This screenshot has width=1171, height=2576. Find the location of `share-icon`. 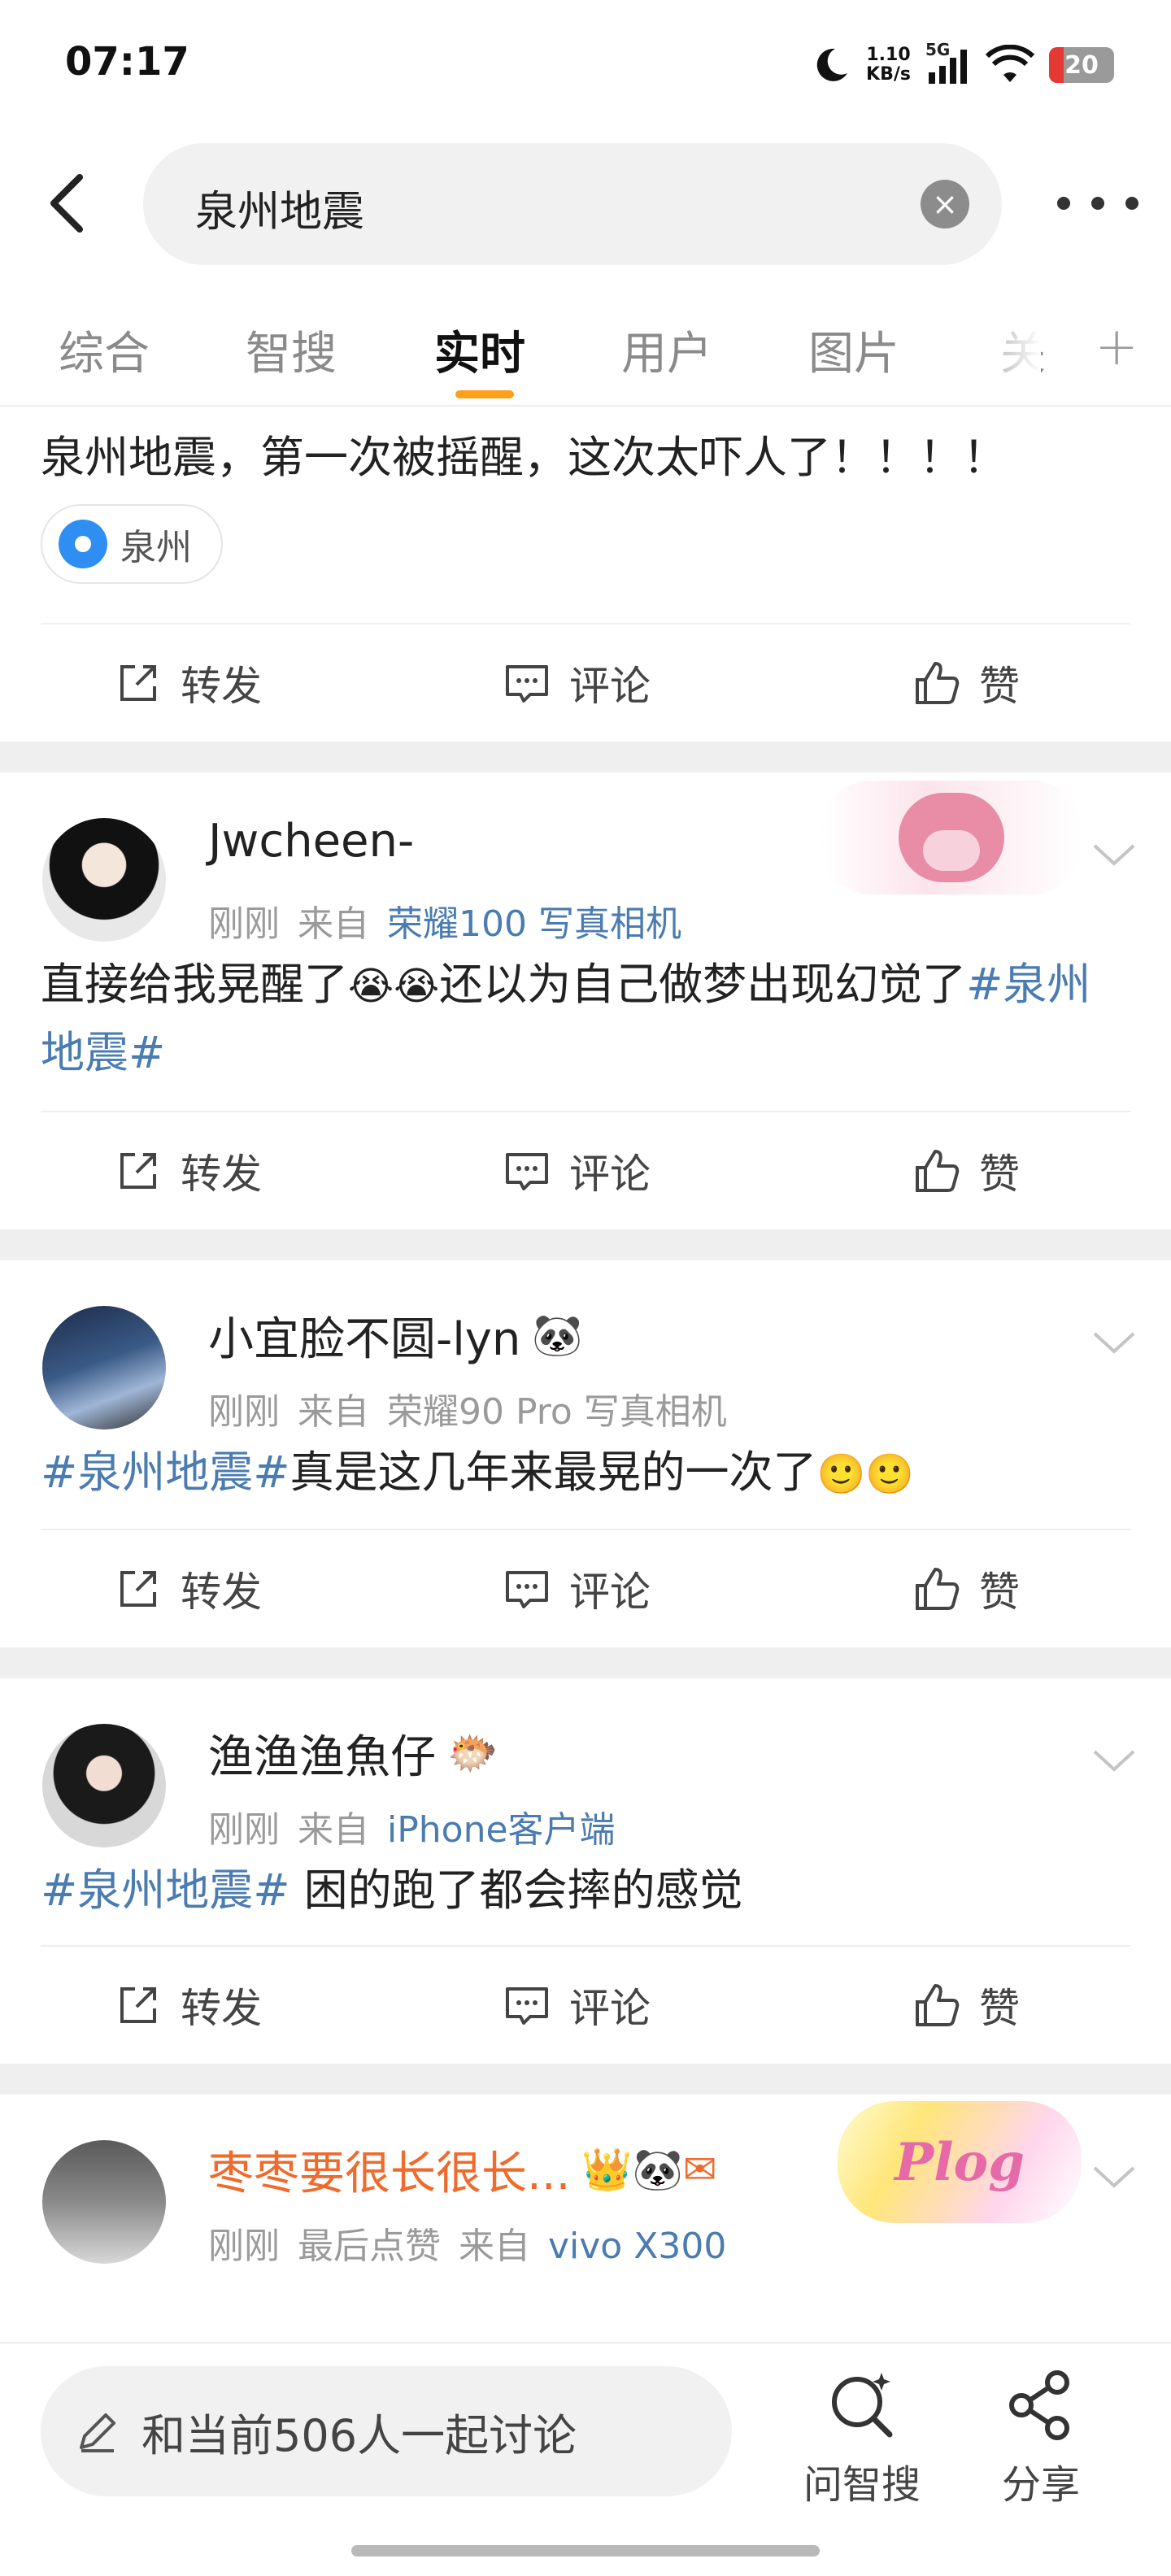

share-icon is located at coordinates (1039, 2405).